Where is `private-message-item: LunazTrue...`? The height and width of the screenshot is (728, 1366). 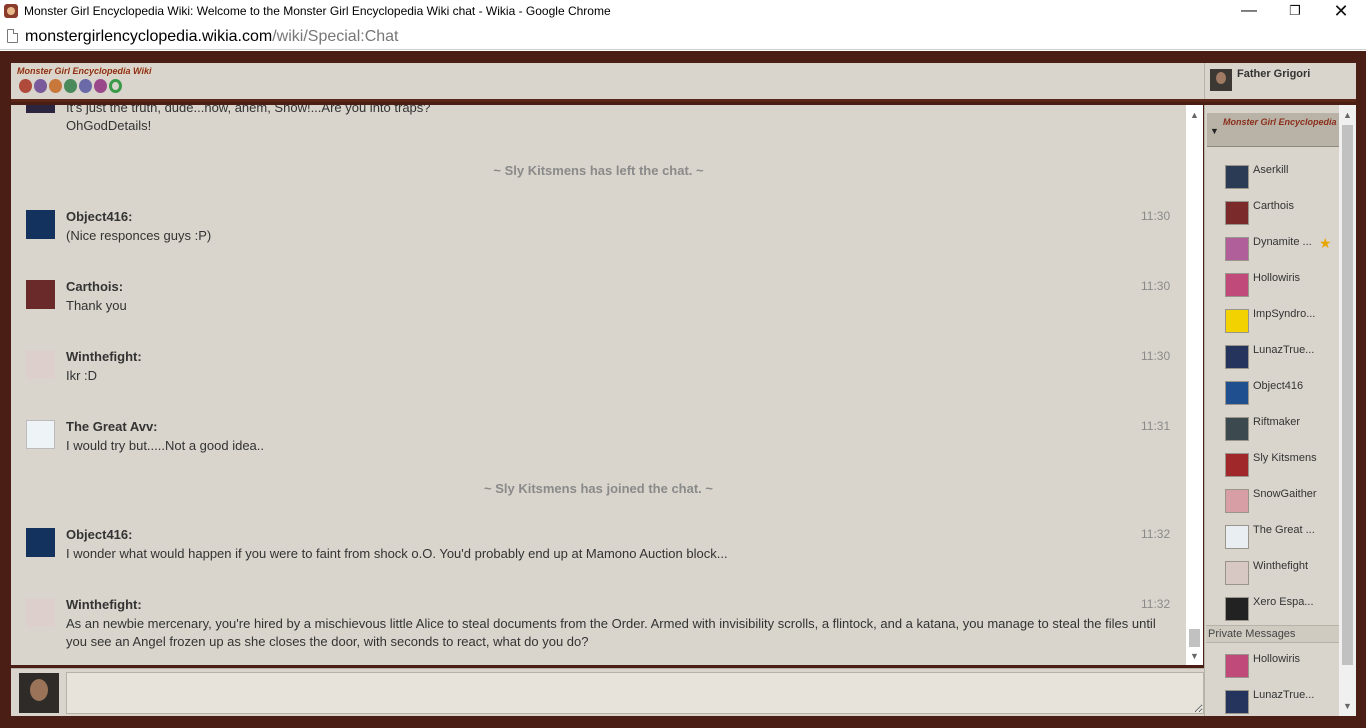 private-message-item: LunazTrue... is located at coordinates (1272, 702).